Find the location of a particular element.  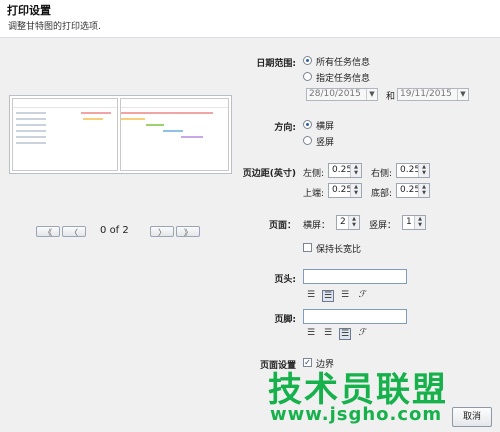

cancel-button: 取消 is located at coordinates (472, 417).